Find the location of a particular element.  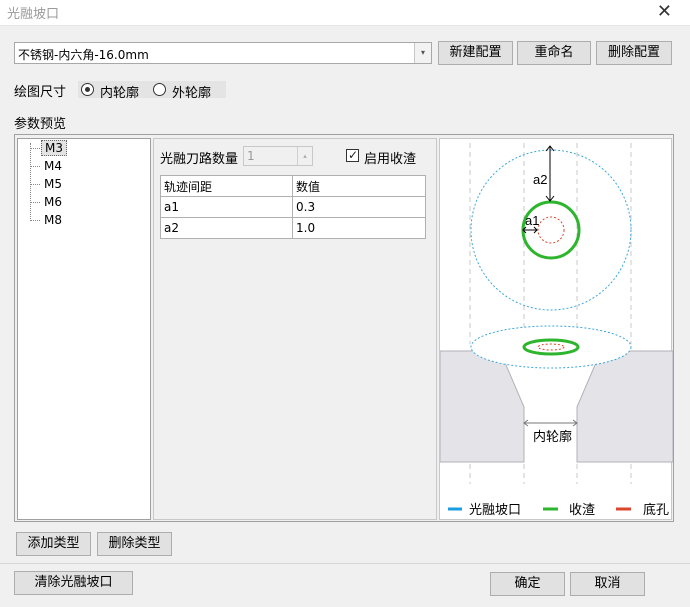

table-cell-name: a1 is located at coordinates (226, 207).